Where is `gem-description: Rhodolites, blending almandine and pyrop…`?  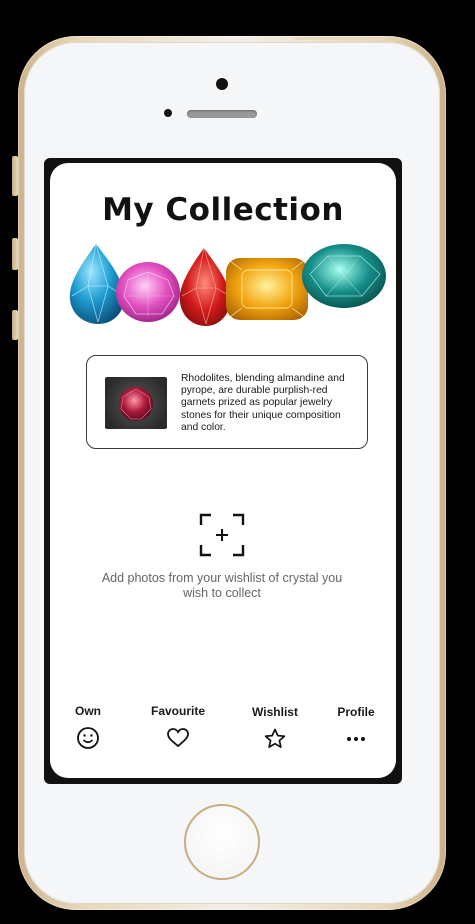 gem-description: Rhodolites, blending almandine and pyrop… is located at coordinates (263, 403).